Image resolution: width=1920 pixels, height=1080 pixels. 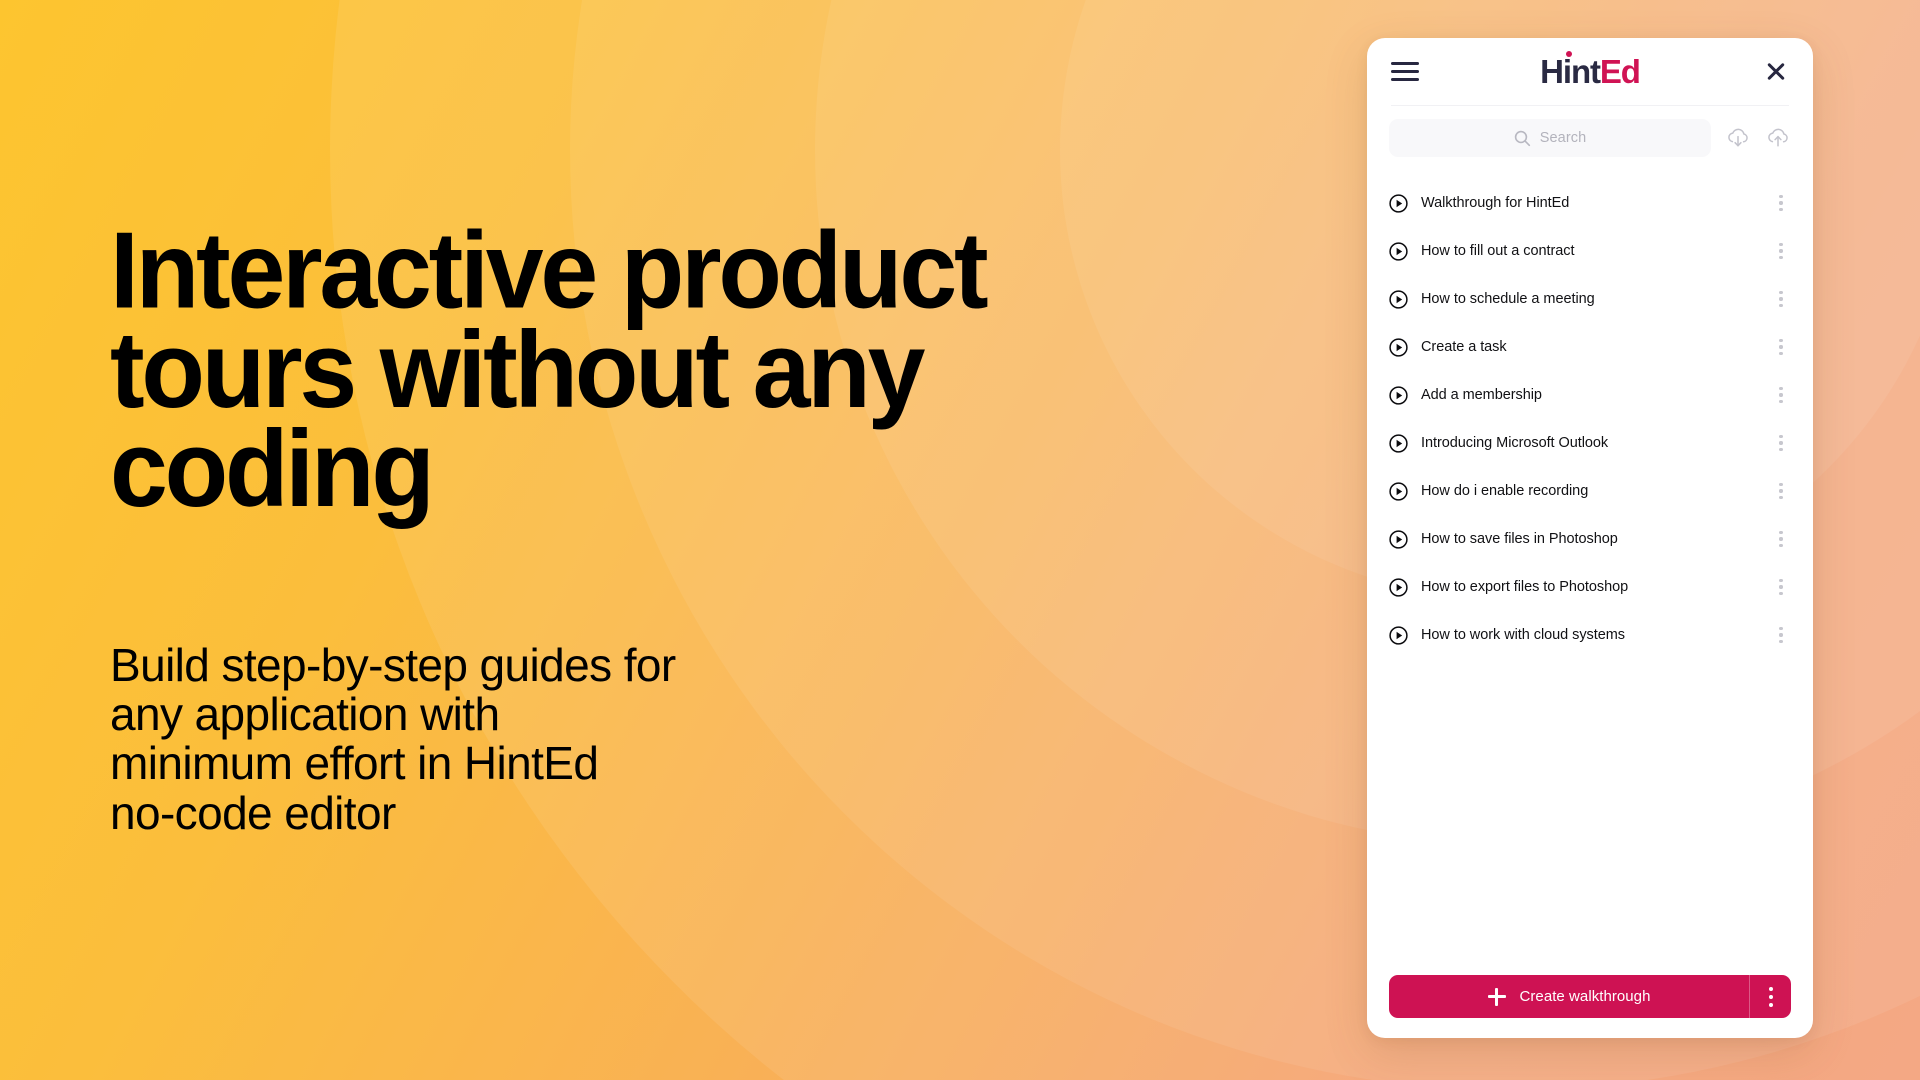 I want to click on walkthrough-list-item: Introducing Microsoft Outlook, so click(x=1590, y=443).